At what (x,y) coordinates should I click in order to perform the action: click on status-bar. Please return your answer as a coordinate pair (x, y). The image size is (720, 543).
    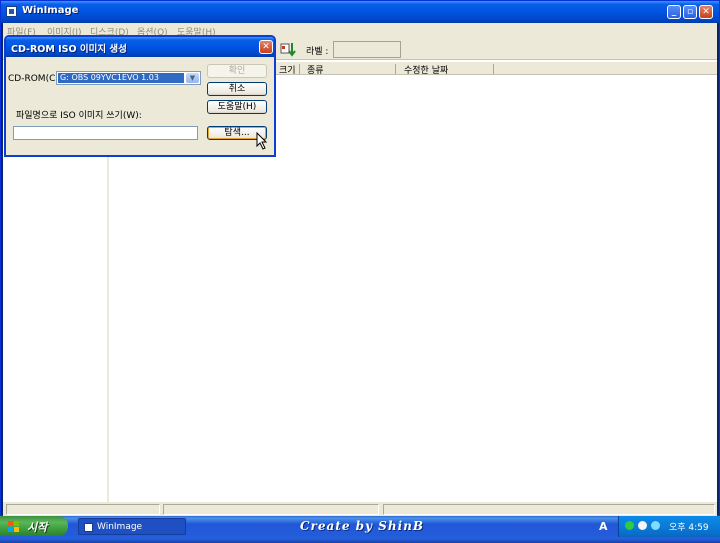
    Looking at the image, I should click on (360, 509).